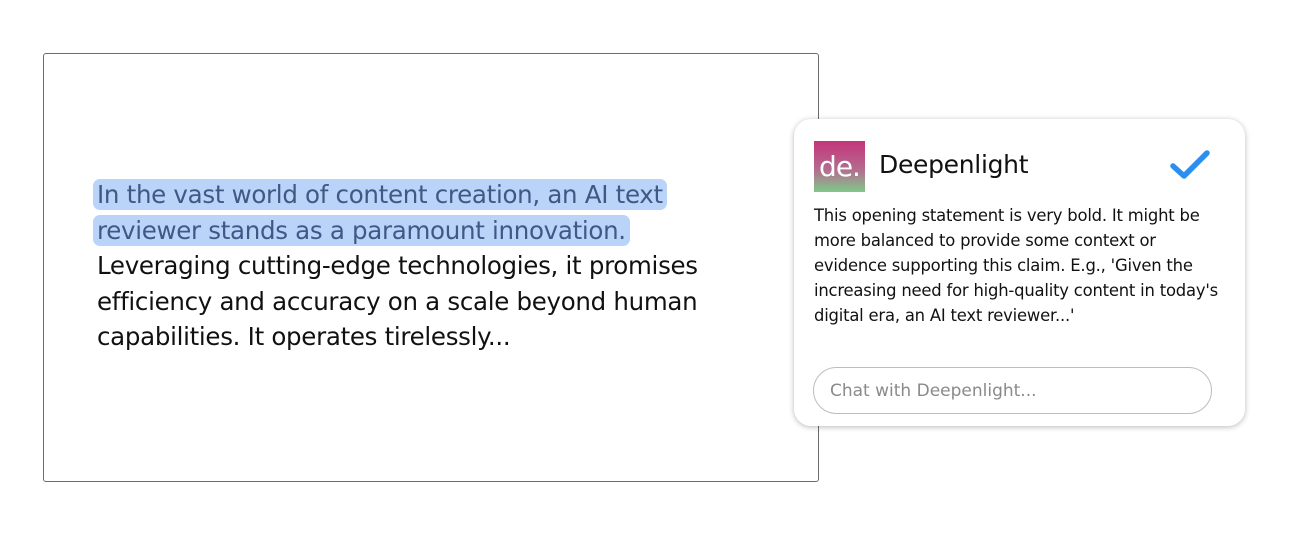 The image size is (1297, 534). I want to click on deepenlight-logo: de., so click(839, 166).